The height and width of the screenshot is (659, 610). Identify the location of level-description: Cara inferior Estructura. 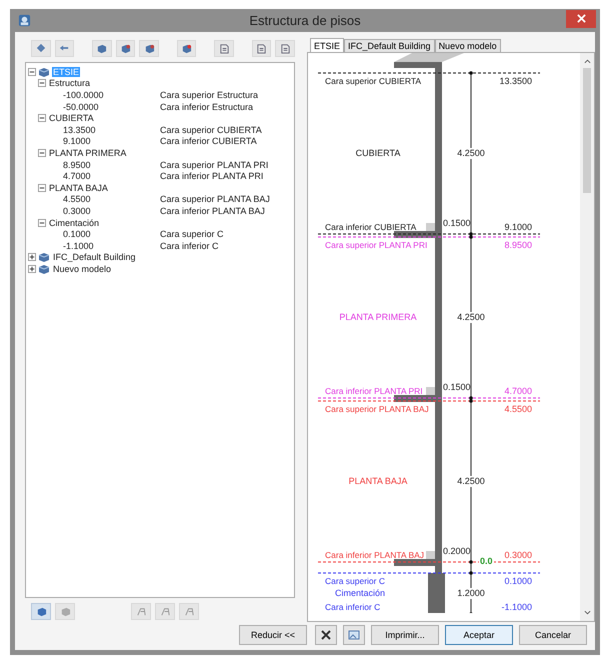
(207, 107).